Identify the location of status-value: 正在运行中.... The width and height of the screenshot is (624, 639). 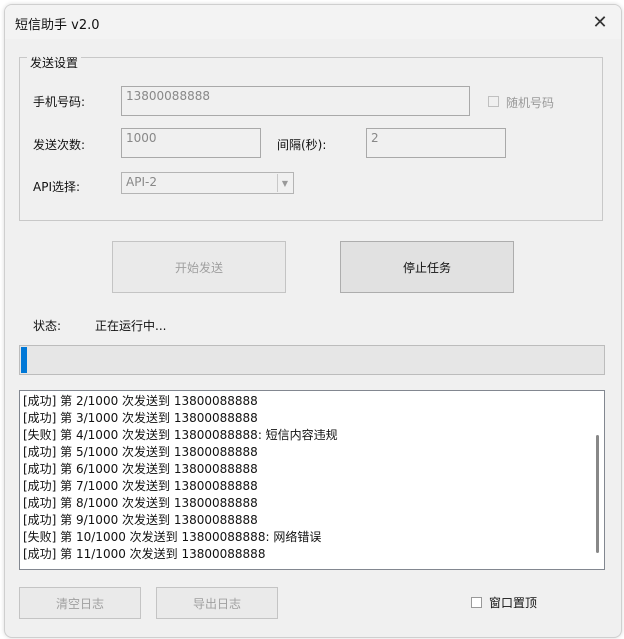
(131, 326).